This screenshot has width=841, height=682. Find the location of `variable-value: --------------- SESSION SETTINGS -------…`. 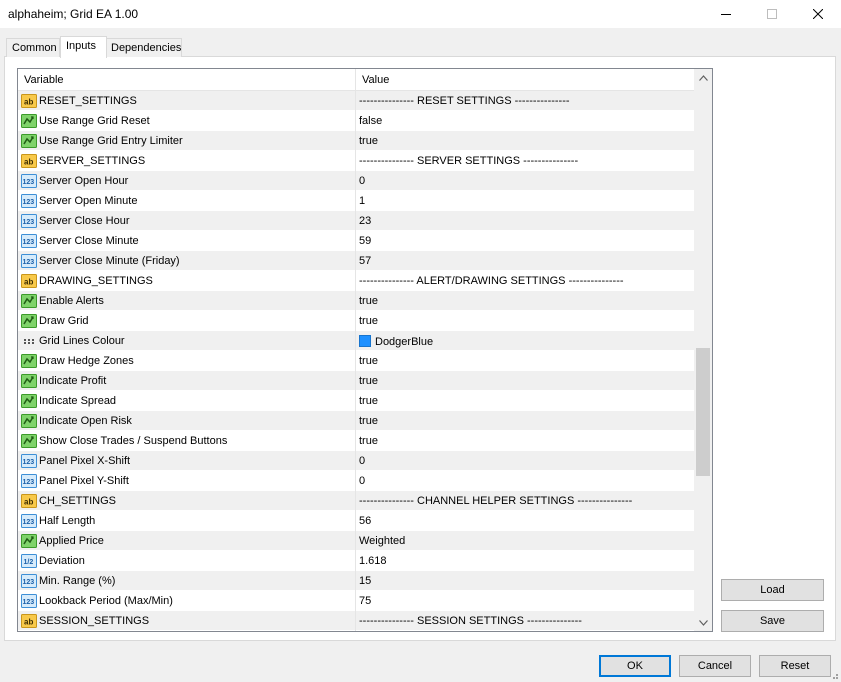

variable-value: --------------- SESSION SETTINGS -------… is located at coordinates (470, 621).